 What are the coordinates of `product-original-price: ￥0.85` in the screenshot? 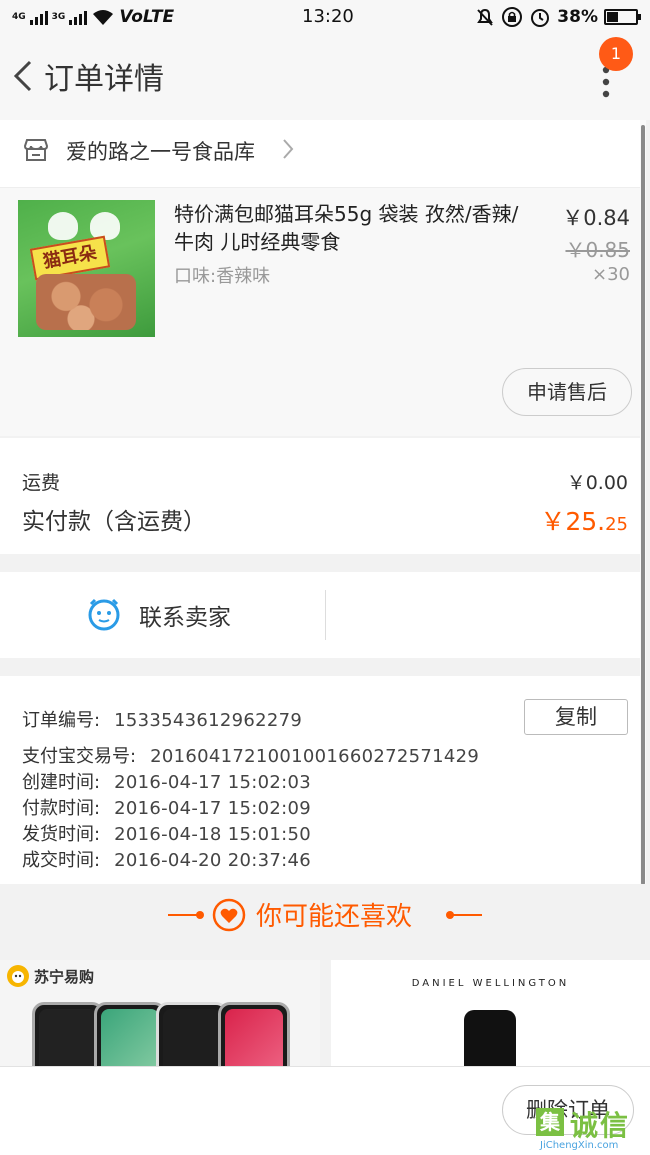 It's located at (597, 250).